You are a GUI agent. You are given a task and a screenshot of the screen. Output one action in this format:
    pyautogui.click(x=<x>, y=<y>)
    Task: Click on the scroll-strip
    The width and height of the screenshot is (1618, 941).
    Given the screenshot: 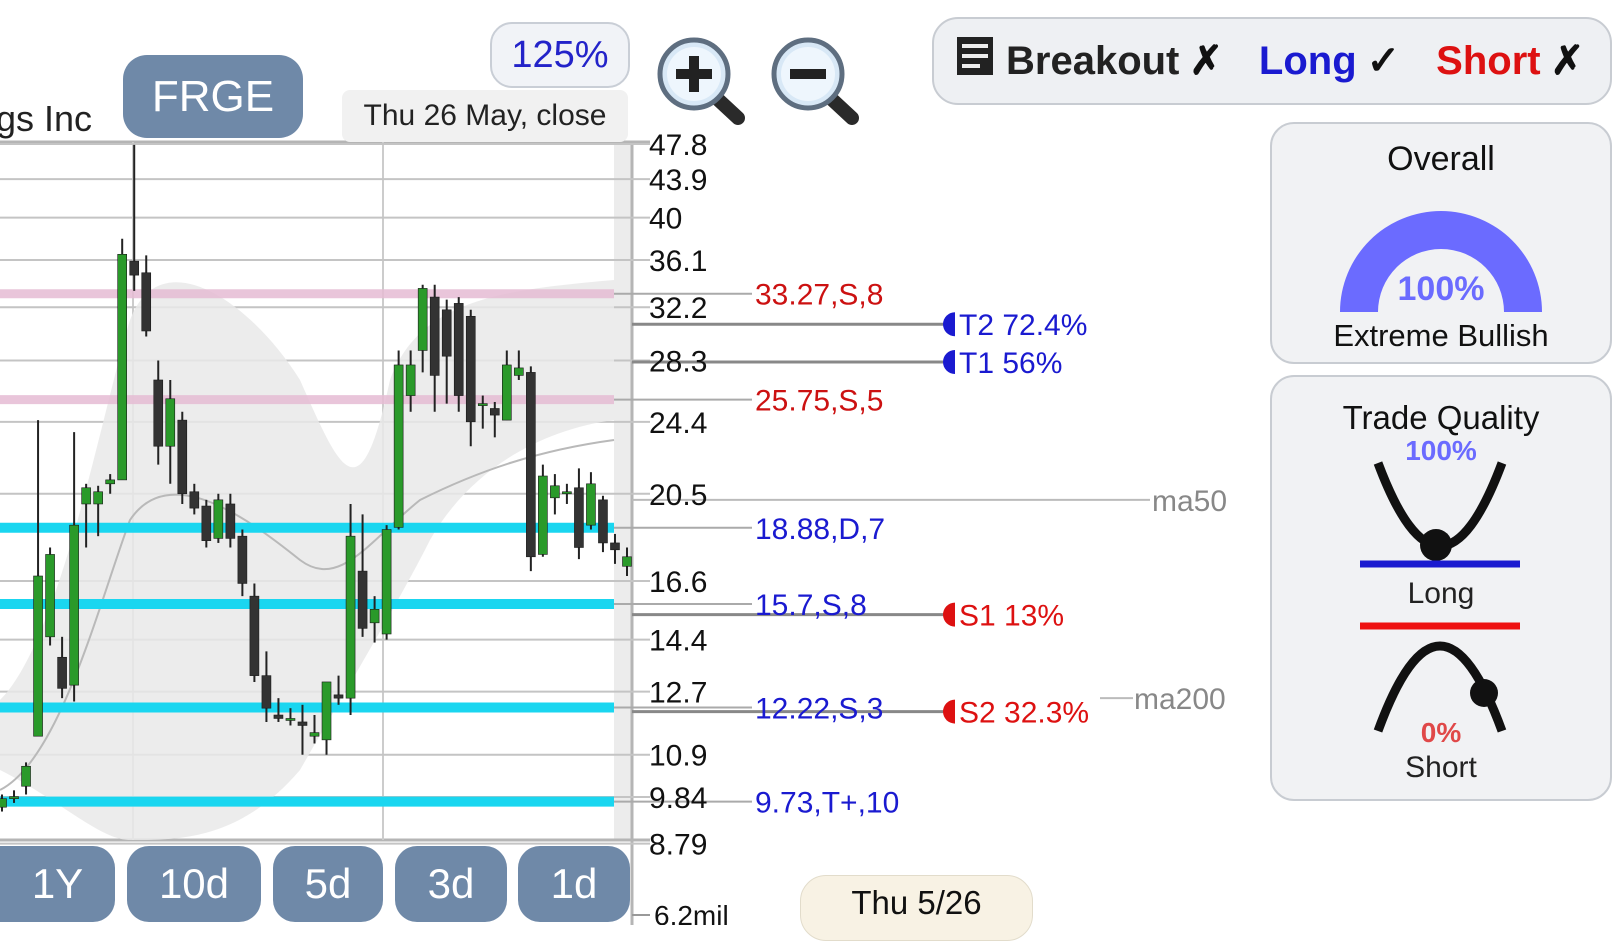 What is the action you would take?
    pyautogui.click(x=623, y=491)
    